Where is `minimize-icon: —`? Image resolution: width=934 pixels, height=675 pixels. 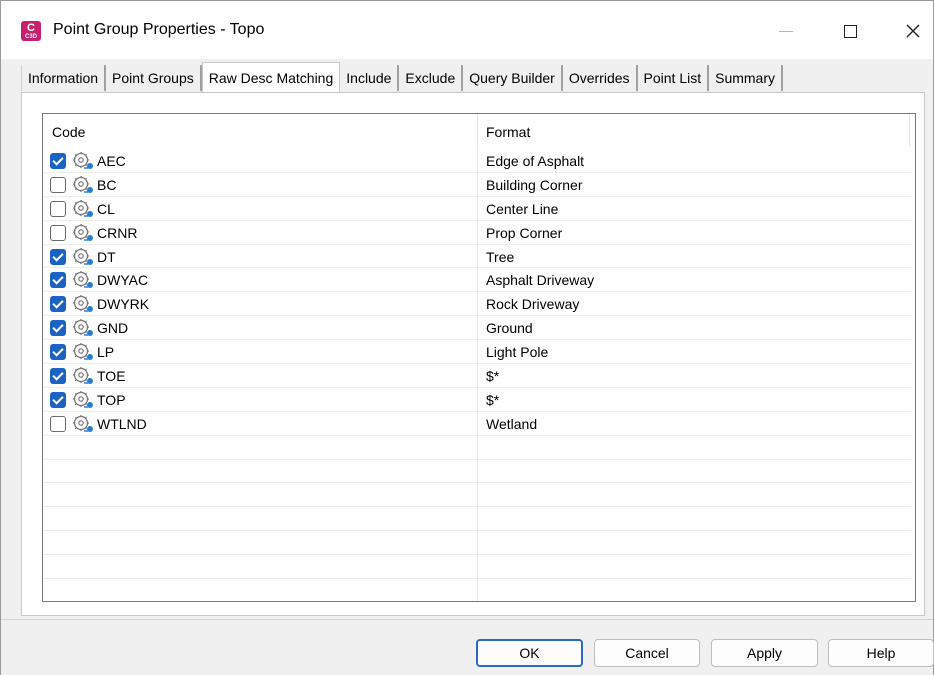 minimize-icon: — is located at coordinates (786, 30).